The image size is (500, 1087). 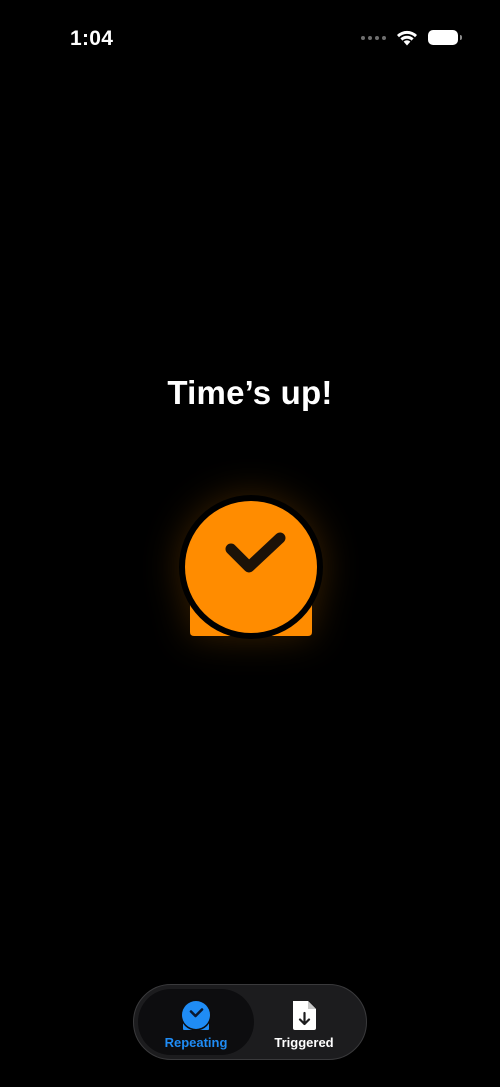 I want to click on status-bar: 1:04, so click(x=250, y=40).